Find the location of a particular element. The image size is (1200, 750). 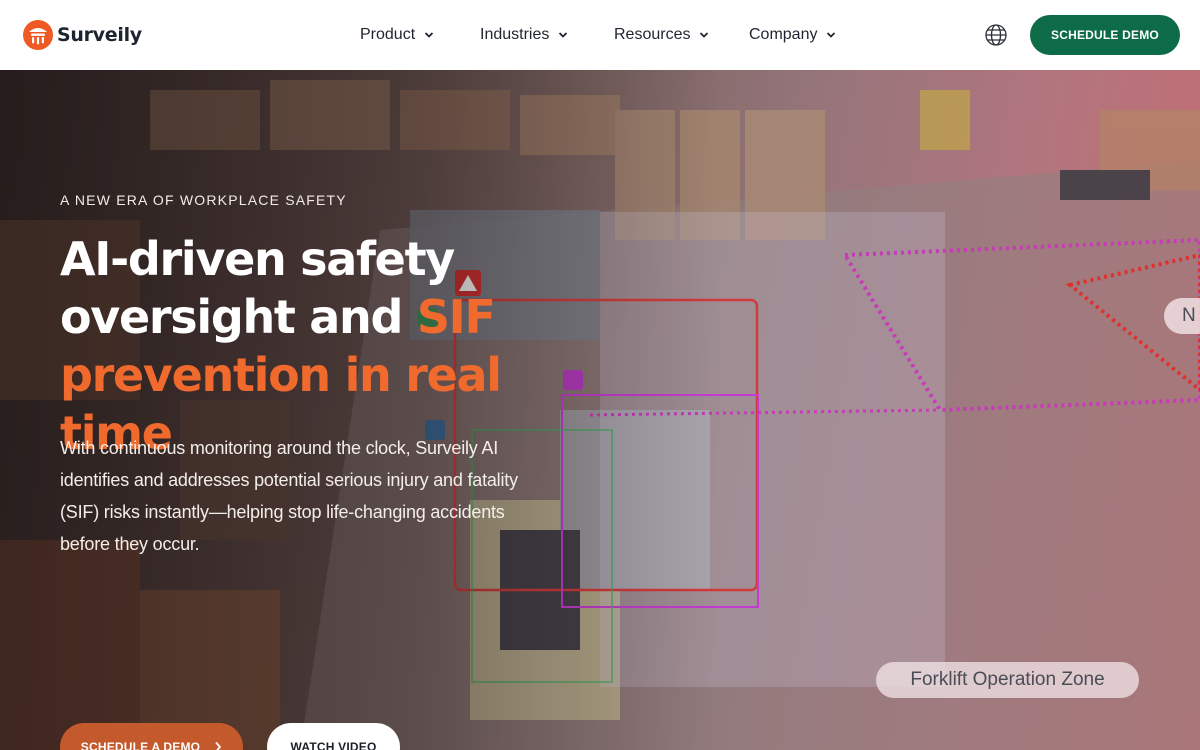

headline-line-2: oversight and is located at coordinates (238, 317).